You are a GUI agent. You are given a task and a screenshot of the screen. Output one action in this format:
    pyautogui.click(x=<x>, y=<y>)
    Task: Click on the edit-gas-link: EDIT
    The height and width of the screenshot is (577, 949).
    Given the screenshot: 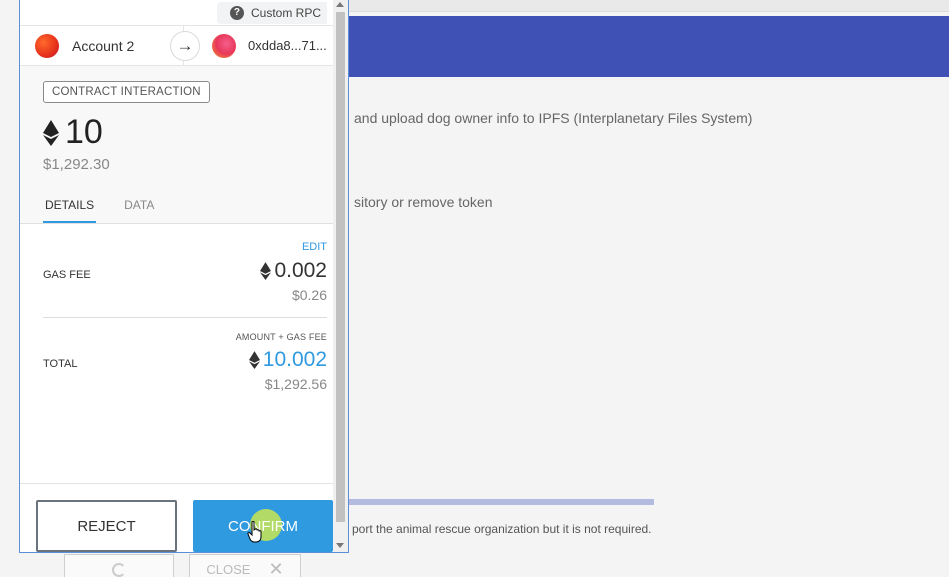 What is the action you would take?
    pyautogui.click(x=185, y=247)
    